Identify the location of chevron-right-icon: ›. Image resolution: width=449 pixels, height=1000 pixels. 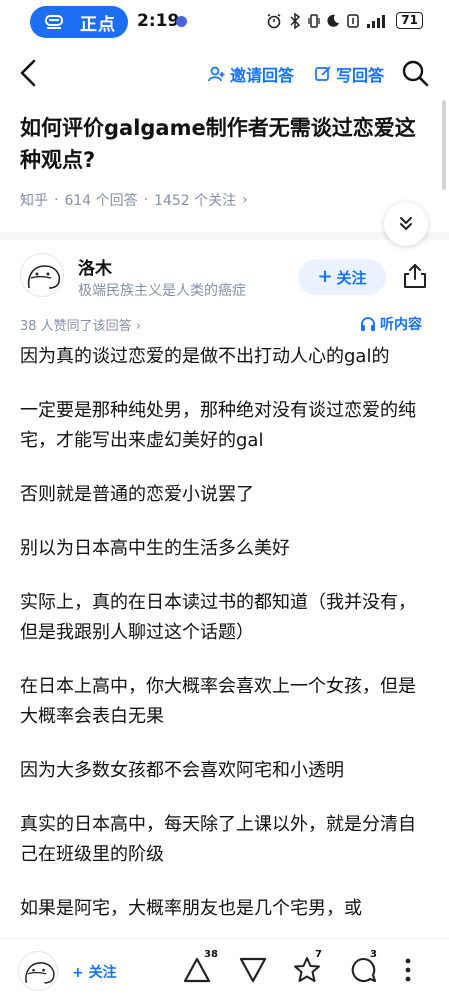
(245, 200).